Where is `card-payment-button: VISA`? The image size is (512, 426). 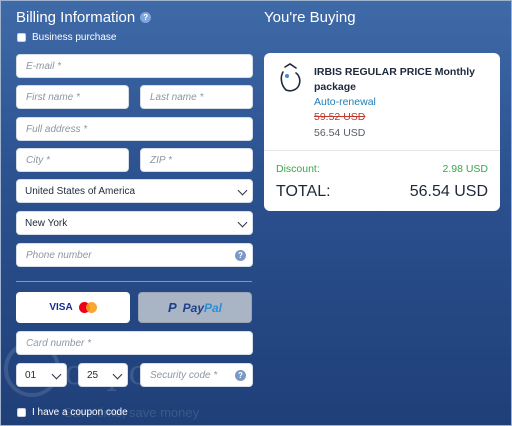
card-payment-button: VISA is located at coordinates (73, 307).